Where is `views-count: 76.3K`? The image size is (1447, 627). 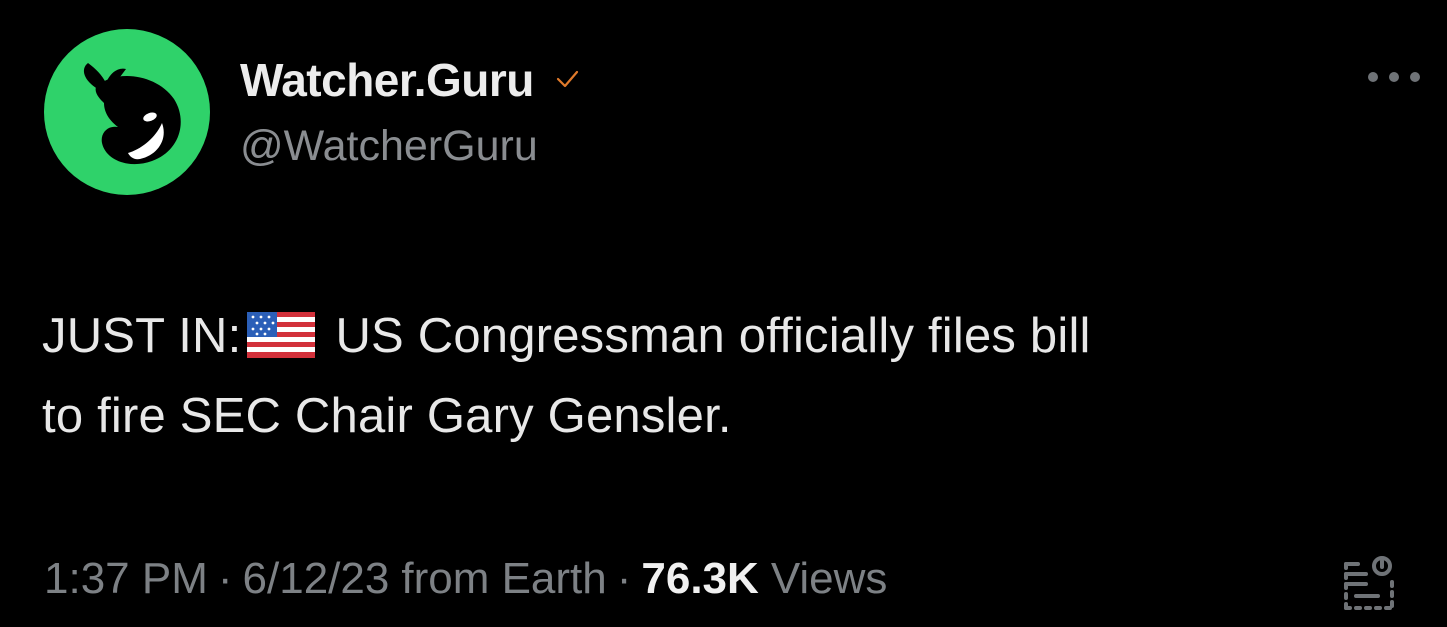
views-count: 76.3K is located at coordinates (700, 578).